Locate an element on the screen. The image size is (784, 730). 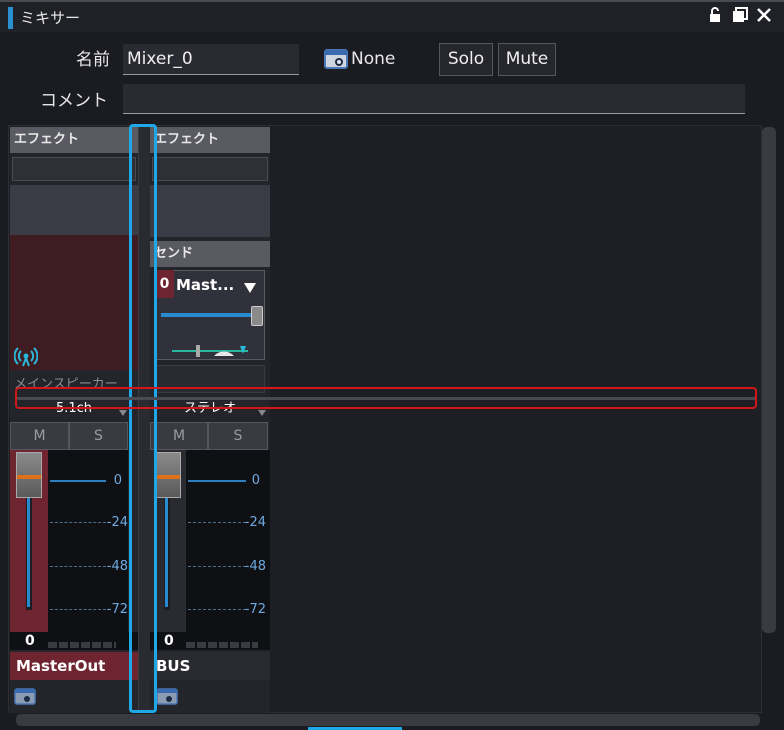
send-slider-handle is located at coordinates (257, 316).